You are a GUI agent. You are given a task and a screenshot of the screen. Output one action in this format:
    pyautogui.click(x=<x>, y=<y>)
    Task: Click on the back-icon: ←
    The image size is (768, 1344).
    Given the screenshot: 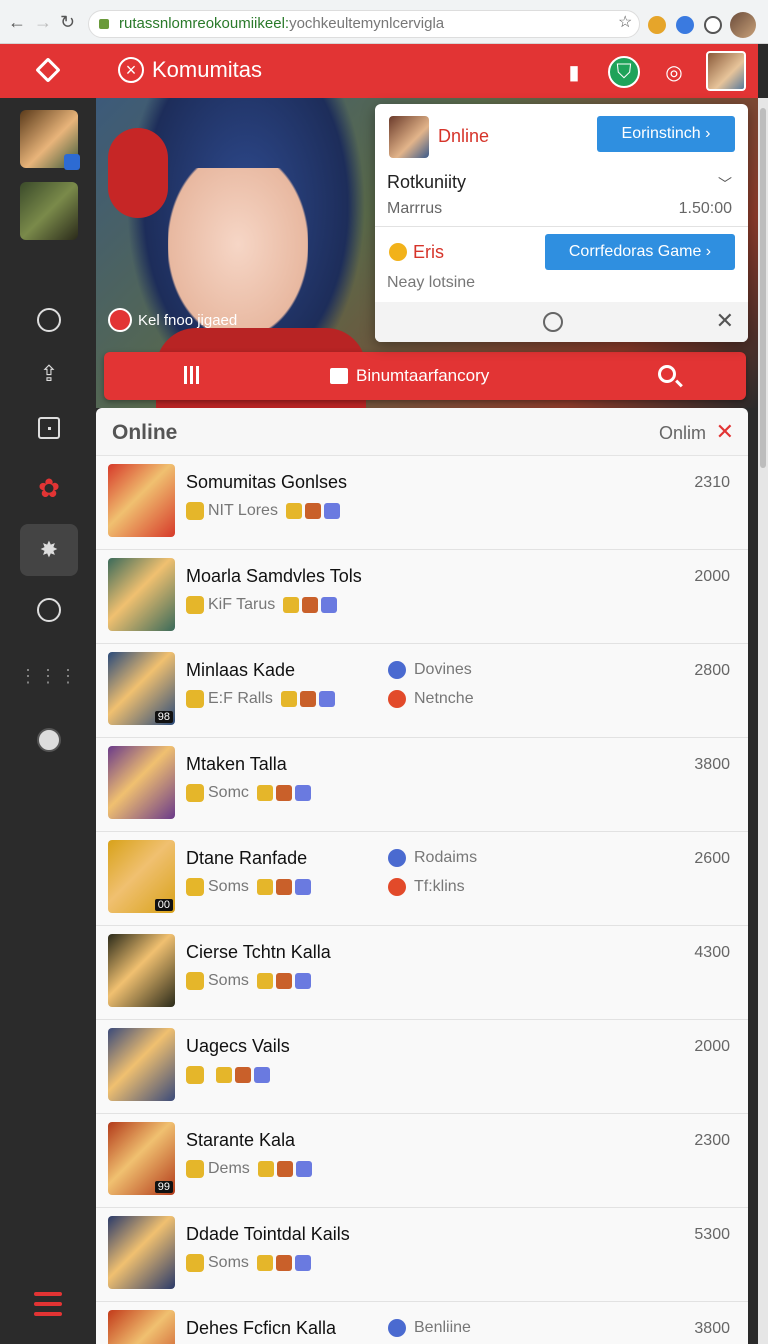 What is the action you would take?
    pyautogui.click(x=17, y=22)
    